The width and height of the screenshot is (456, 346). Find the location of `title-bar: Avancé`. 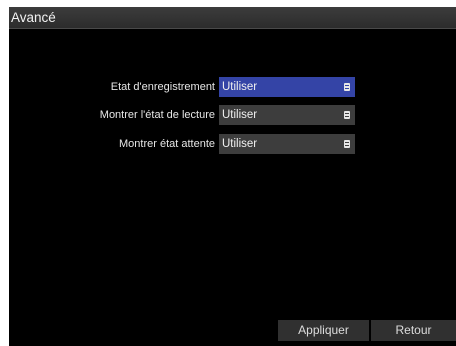

title-bar: Avancé is located at coordinates (232, 18).